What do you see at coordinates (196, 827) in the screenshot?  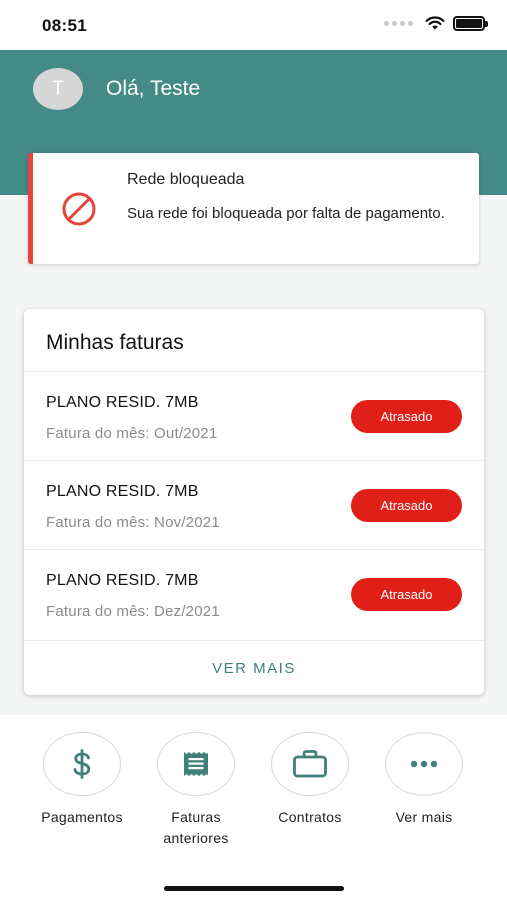 I see `action-label: Faturas anteriores` at bounding box center [196, 827].